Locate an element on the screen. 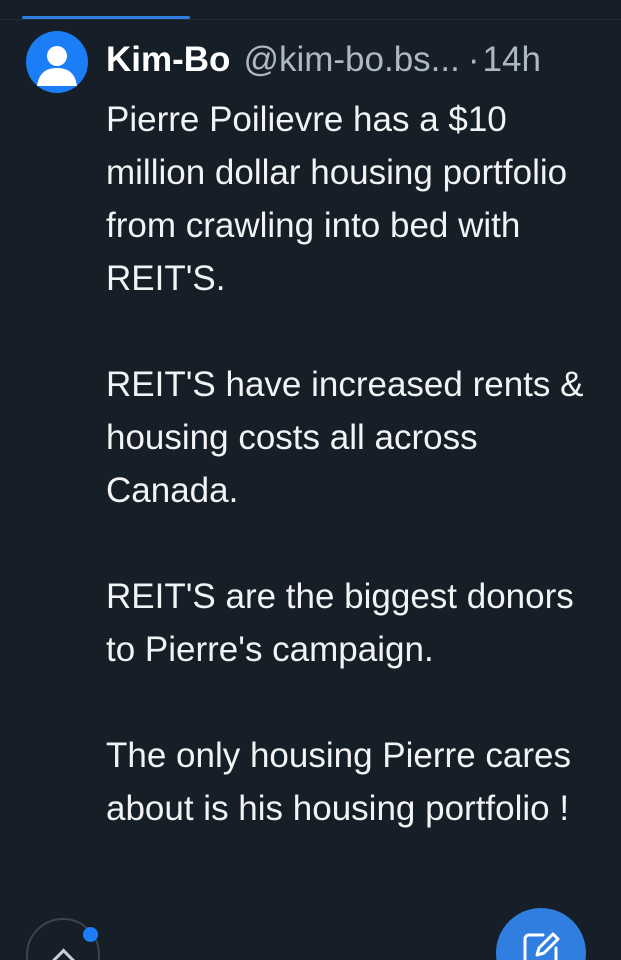  chevron-up-icon is located at coordinates (63, 954).